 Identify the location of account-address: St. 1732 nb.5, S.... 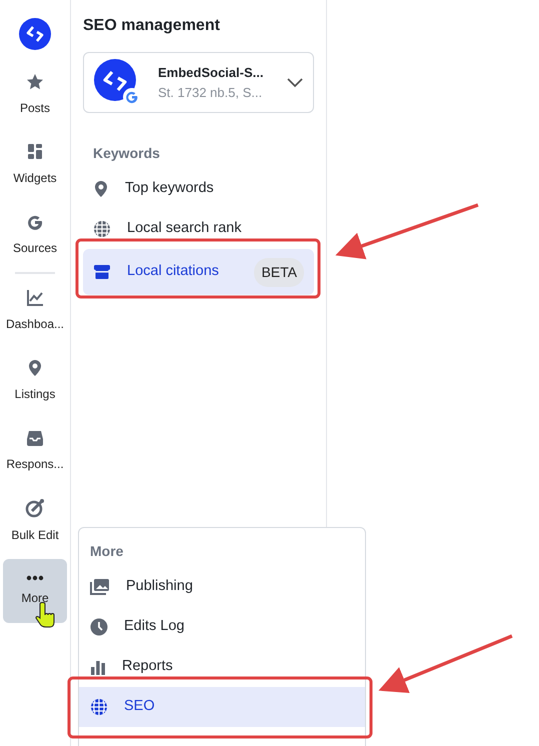
(211, 93).